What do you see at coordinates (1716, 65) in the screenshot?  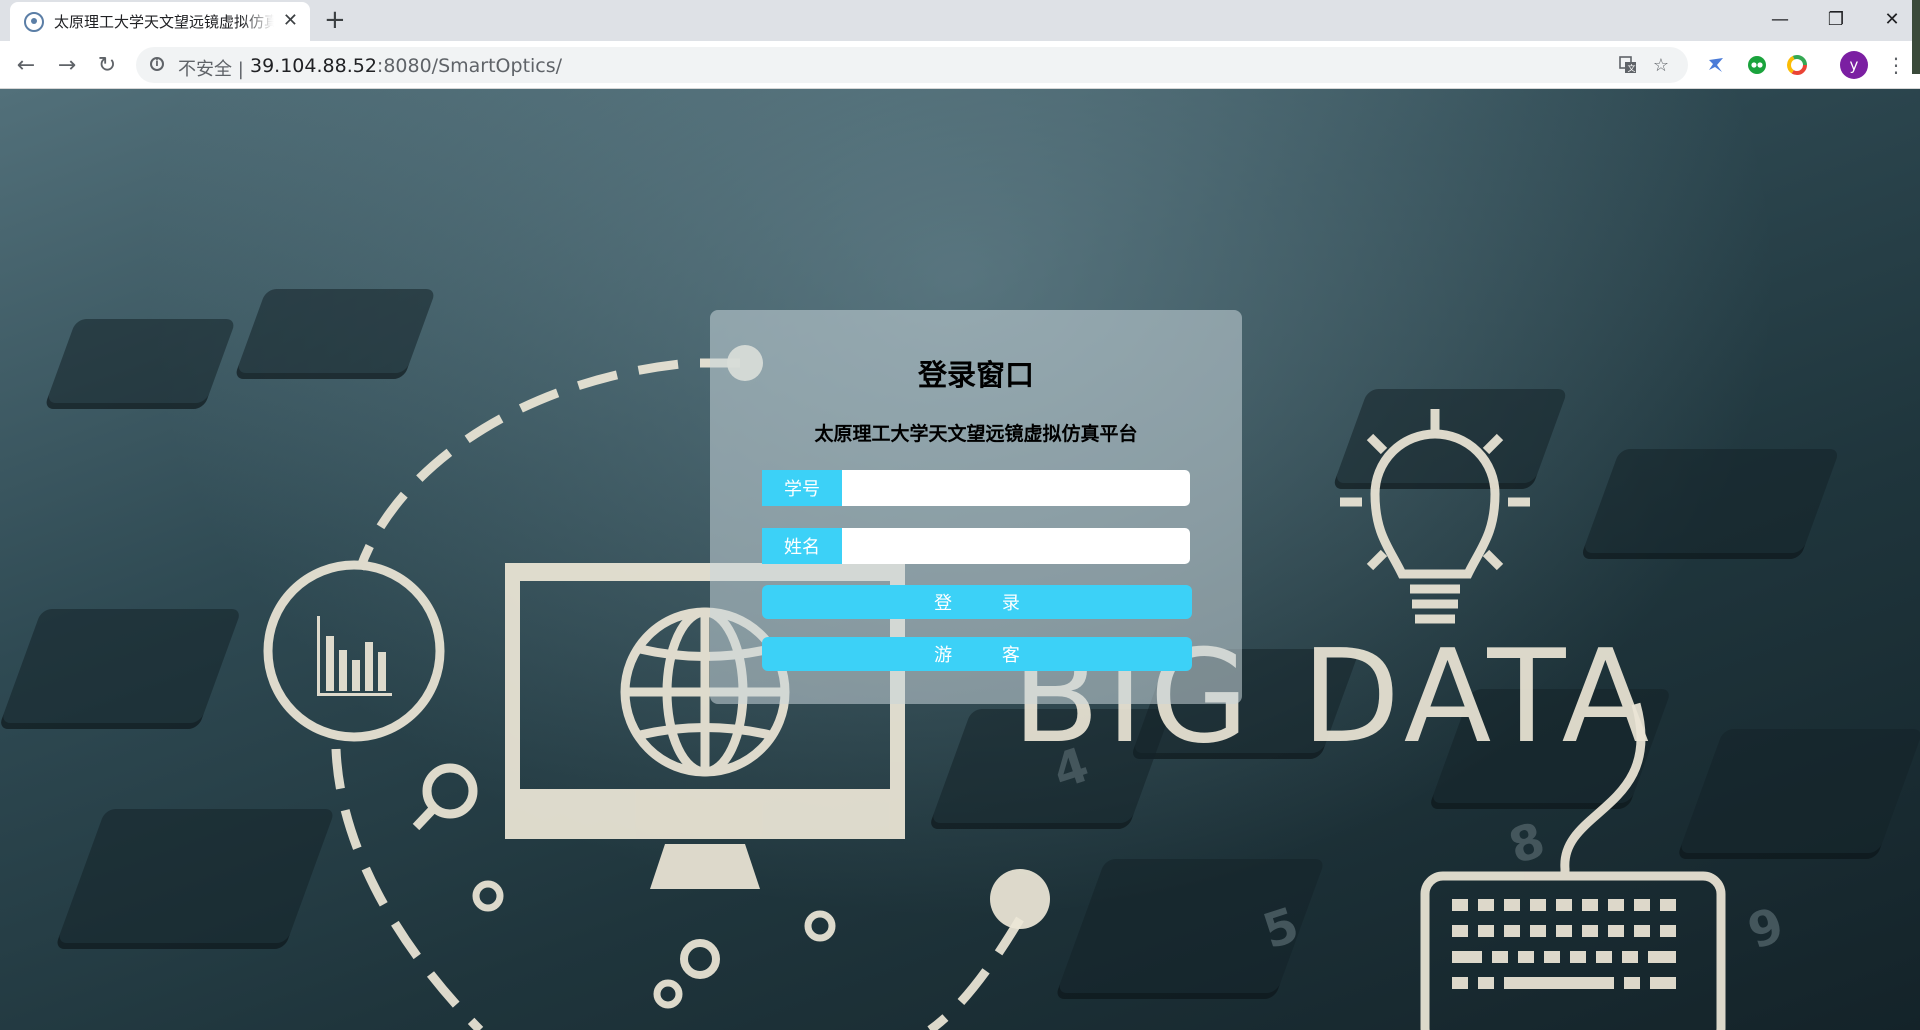 I see `extension-bird-icon` at bounding box center [1716, 65].